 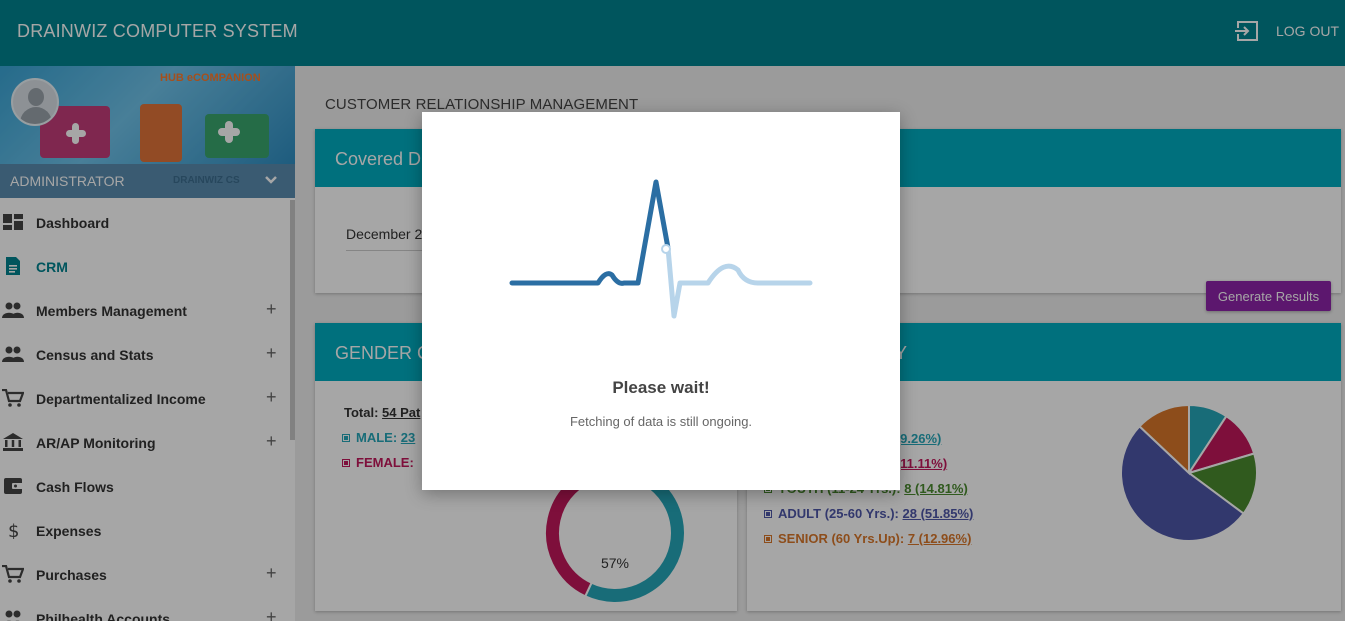 What do you see at coordinates (661, 421) in the screenshot?
I see `modal-message: Fetching of data is still ongoing.` at bounding box center [661, 421].